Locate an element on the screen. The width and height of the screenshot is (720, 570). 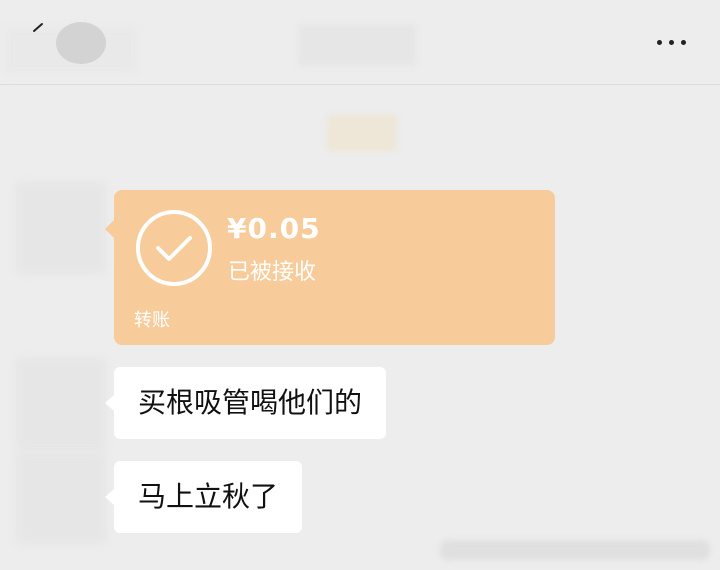
message-bubble: 买根吸管喝他们的 is located at coordinates (245, 403).